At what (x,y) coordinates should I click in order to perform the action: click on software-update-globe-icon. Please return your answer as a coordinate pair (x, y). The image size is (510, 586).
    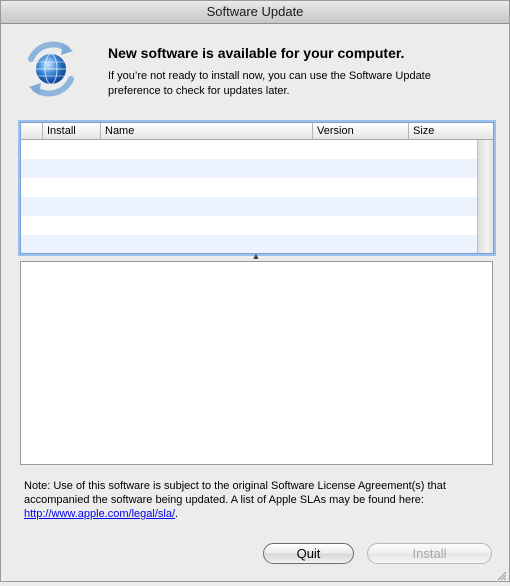
    Looking at the image, I should click on (51, 69).